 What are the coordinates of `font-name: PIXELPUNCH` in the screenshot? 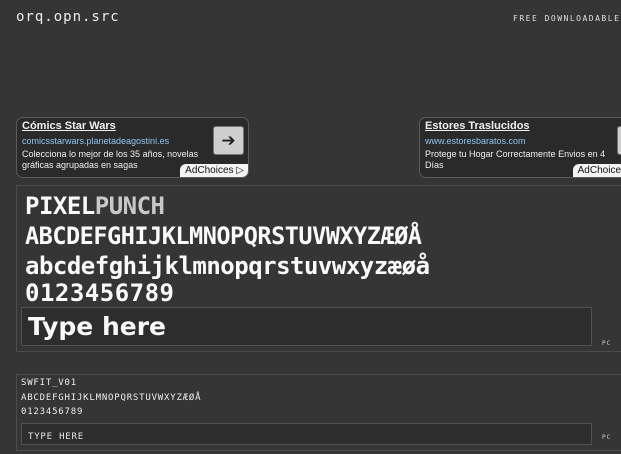 It's located at (95, 206).